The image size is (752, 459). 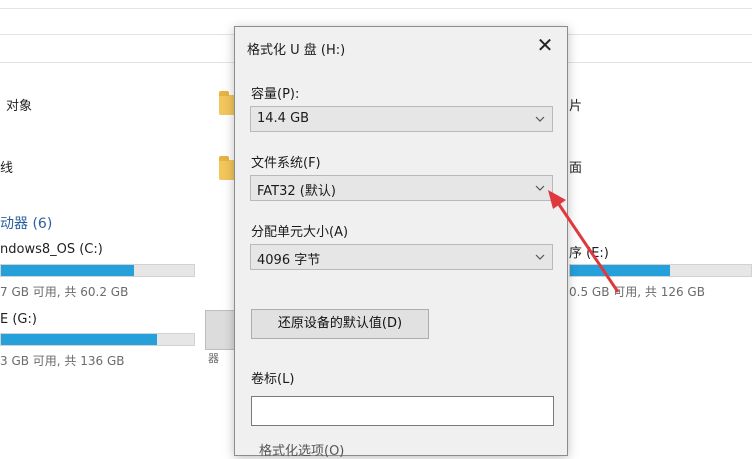 I want to click on capacity-label: 容量(P):, so click(x=275, y=94).